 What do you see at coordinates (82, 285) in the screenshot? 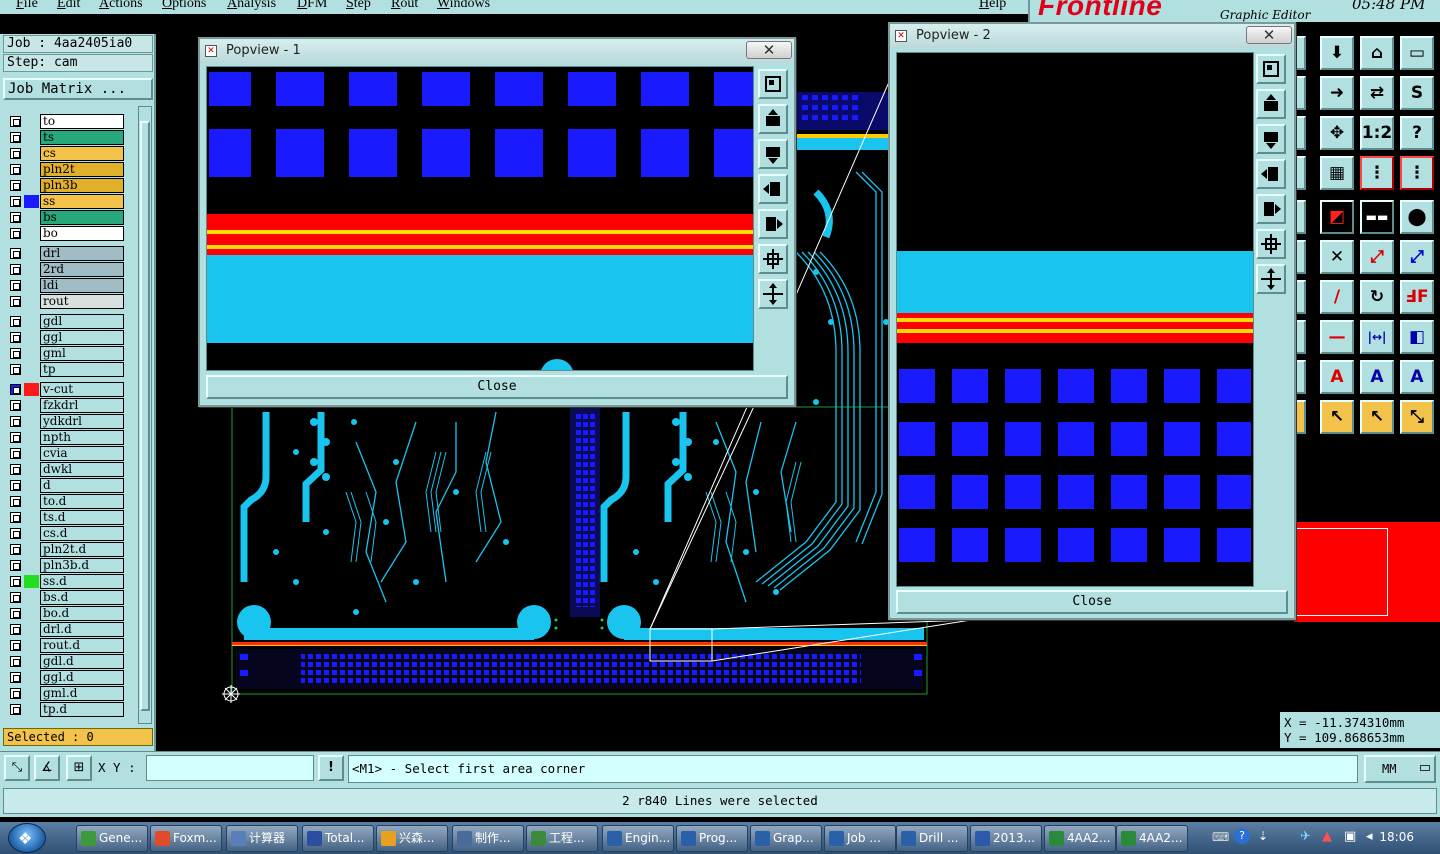
I see `layer-name: ldi` at bounding box center [82, 285].